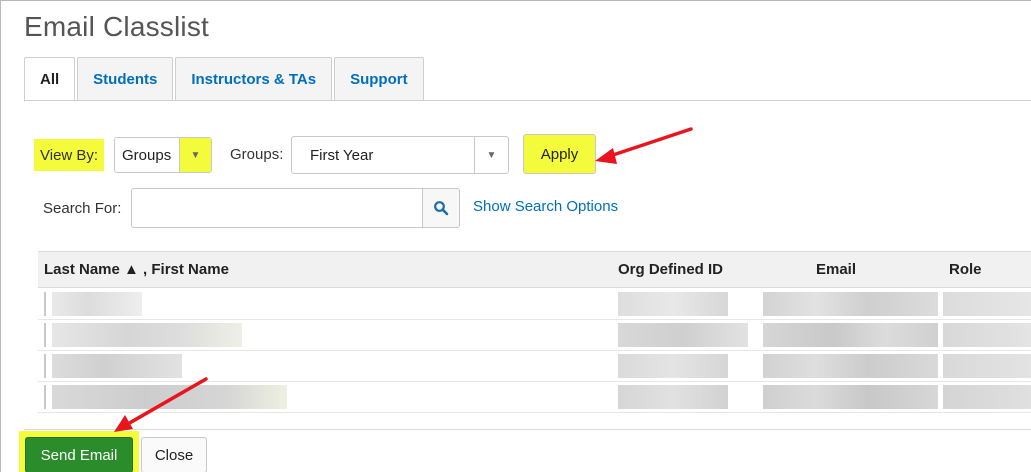  What do you see at coordinates (117, 26) in the screenshot?
I see `page-title: Email Classlist` at bounding box center [117, 26].